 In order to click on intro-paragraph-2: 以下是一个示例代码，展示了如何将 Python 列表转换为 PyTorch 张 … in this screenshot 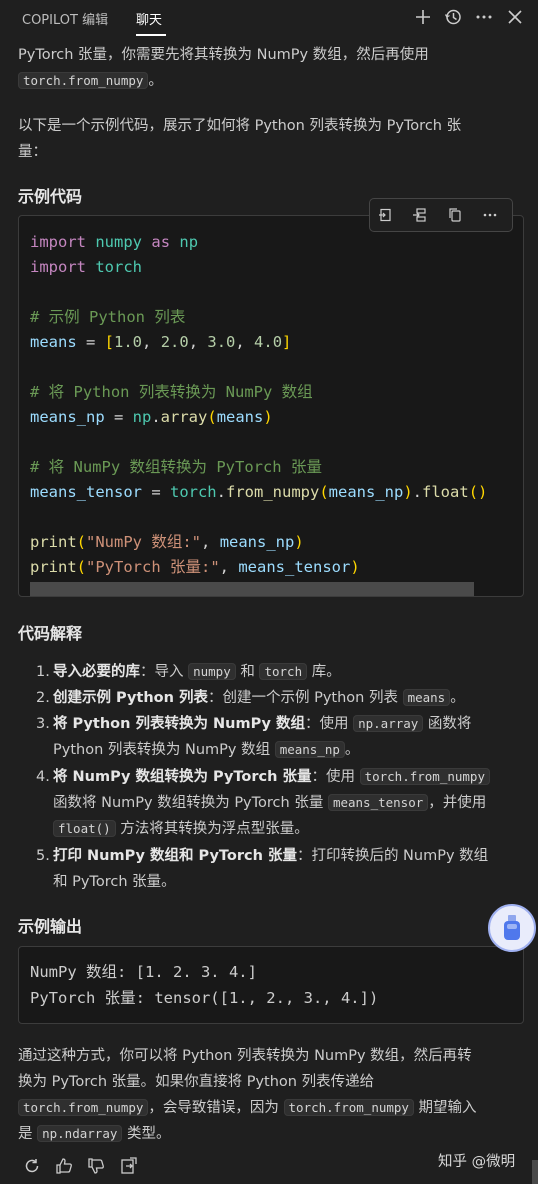, I will do `click(268, 139)`.